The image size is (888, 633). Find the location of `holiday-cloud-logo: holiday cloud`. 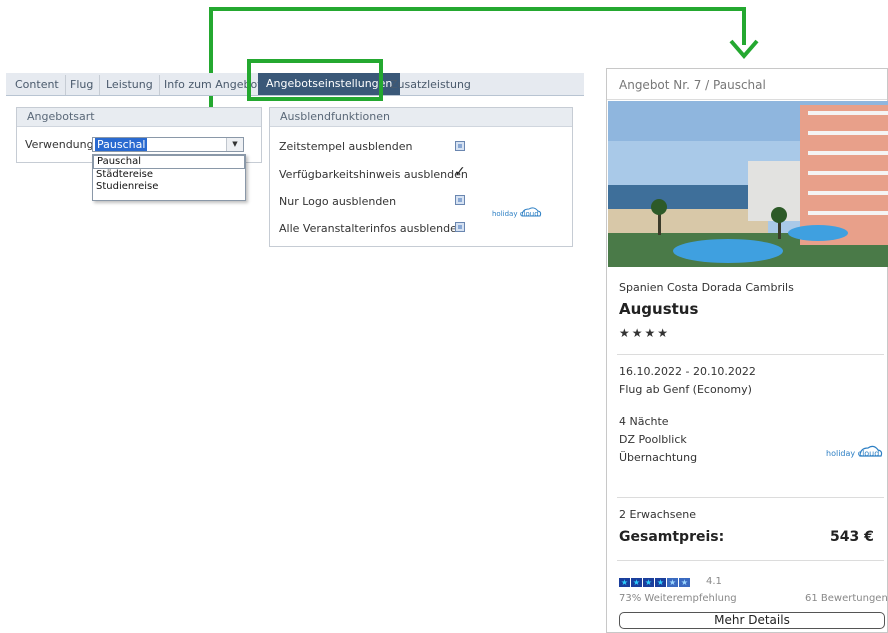

holiday-cloud-logo: holiday cloud is located at coordinates (517, 213).